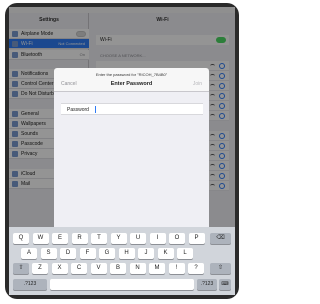 The height and width of the screenshot is (304, 320). I want to click on key-d: D, so click(68, 253).